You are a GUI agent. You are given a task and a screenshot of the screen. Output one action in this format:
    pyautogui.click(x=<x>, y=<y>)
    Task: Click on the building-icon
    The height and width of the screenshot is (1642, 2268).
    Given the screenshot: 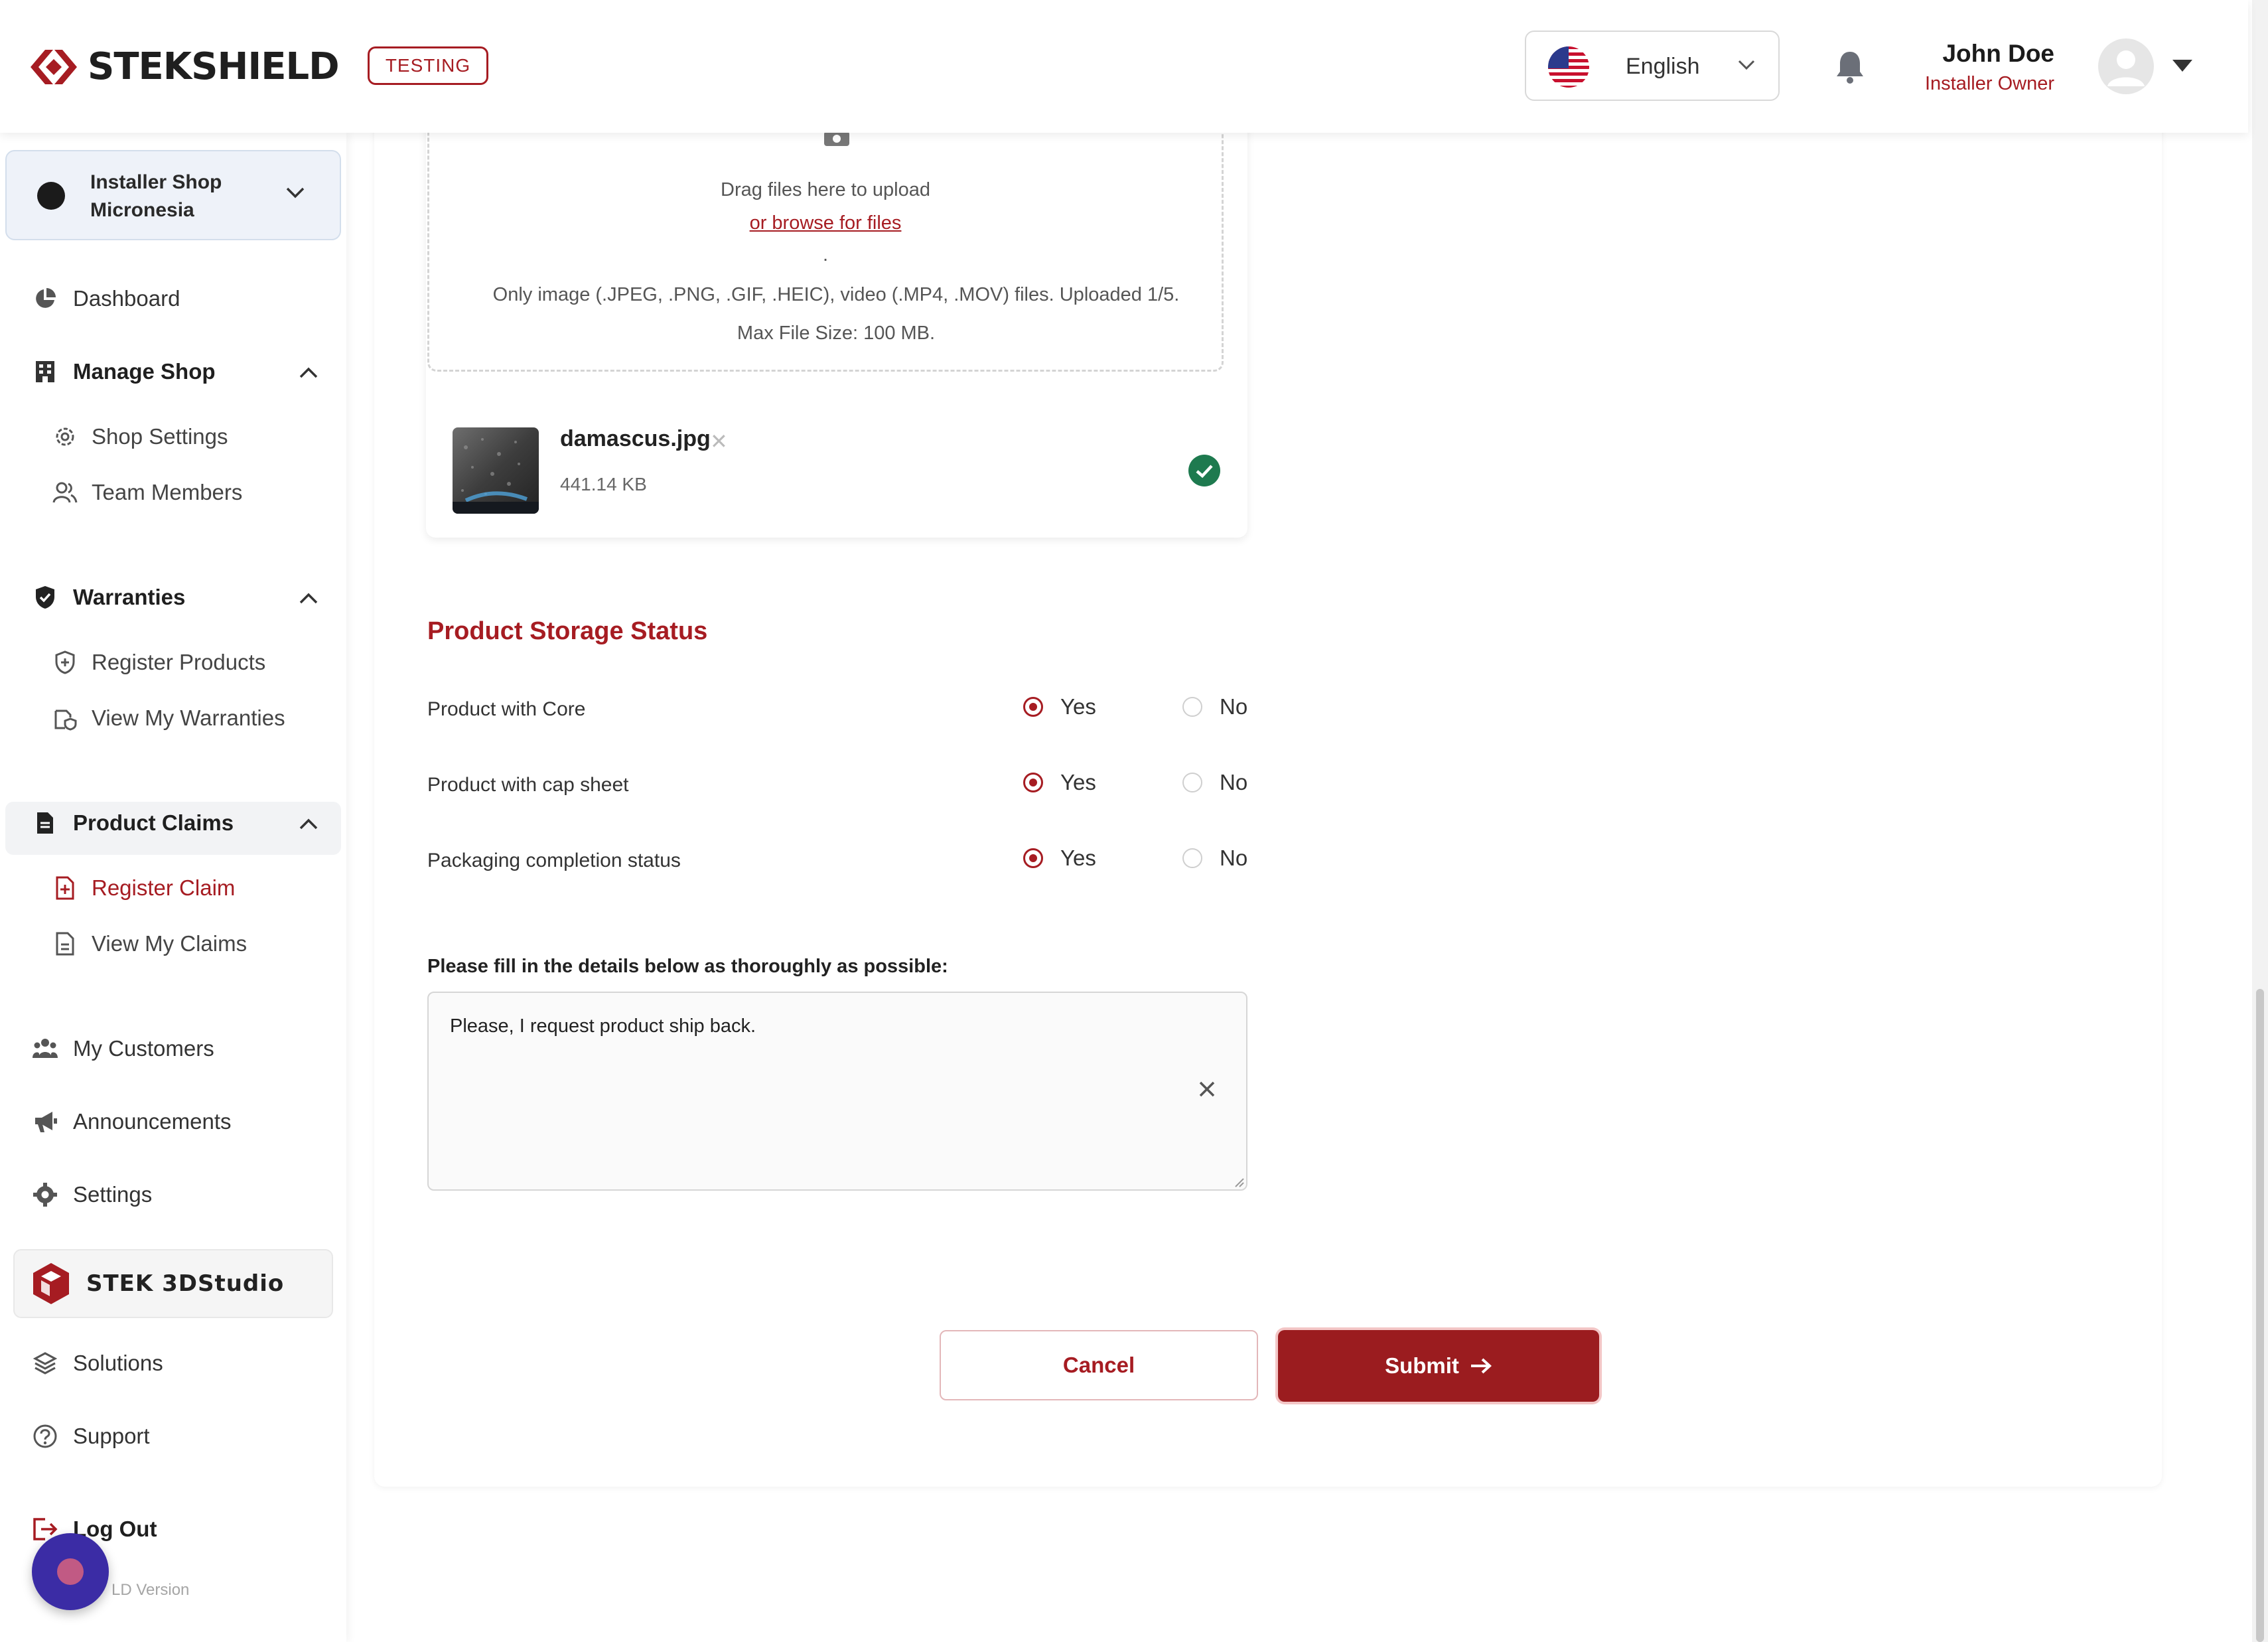 What is the action you would take?
    pyautogui.click(x=45, y=371)
    